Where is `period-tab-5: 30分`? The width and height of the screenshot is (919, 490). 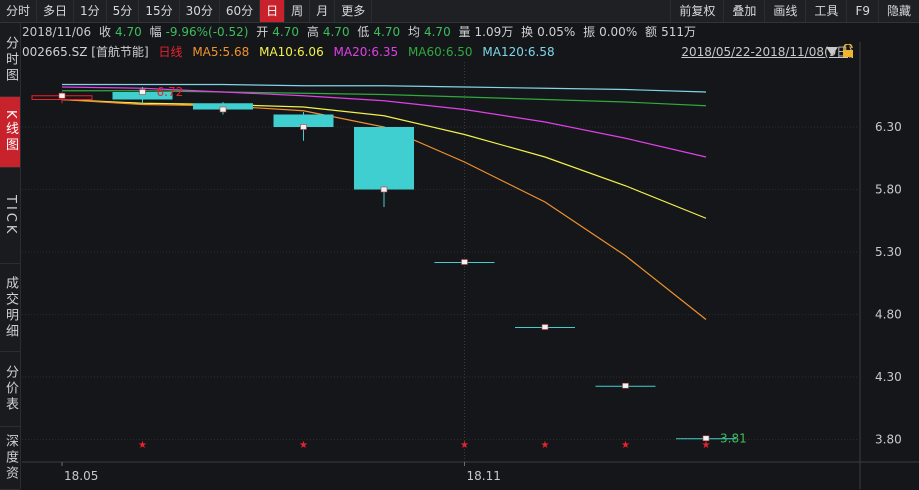
period-tab-5: 30分 is located at coordinates (200, 11).